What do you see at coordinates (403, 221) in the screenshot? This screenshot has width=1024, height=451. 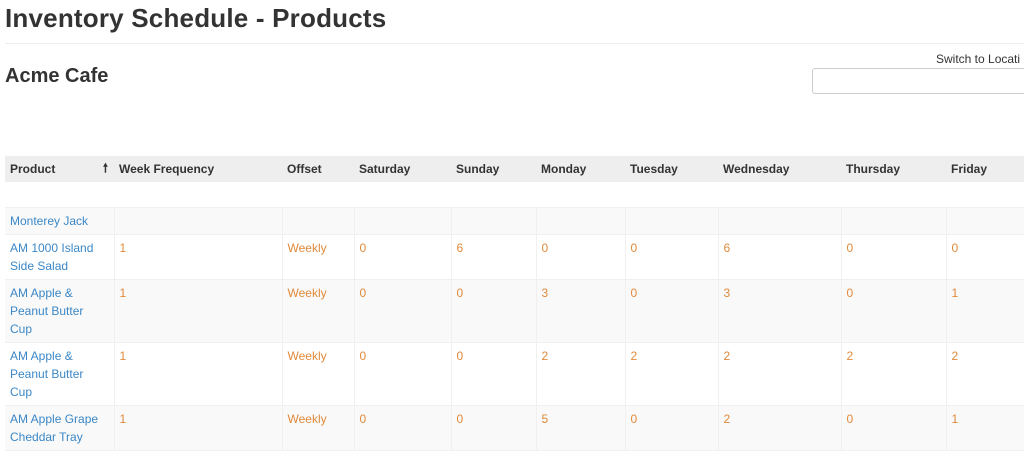 I see `saturday-cell` at bounding box center [403, 221].